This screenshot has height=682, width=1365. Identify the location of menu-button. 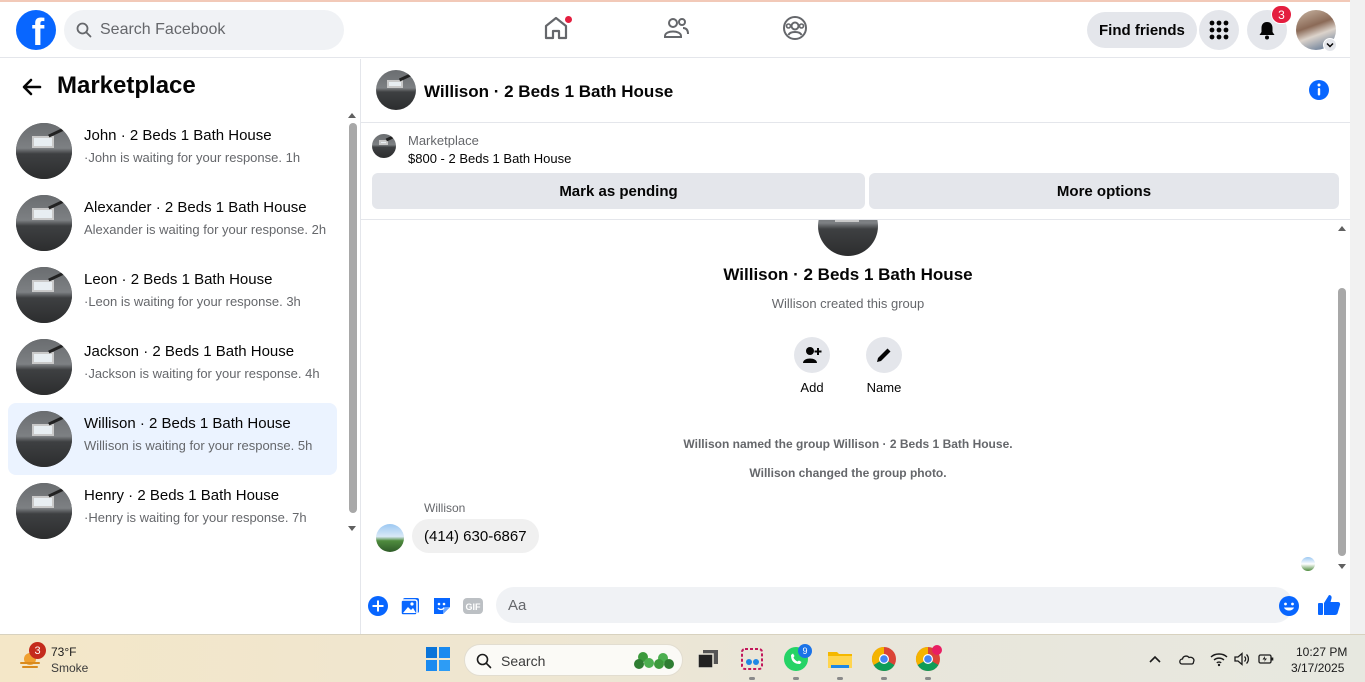
(1219, 30).